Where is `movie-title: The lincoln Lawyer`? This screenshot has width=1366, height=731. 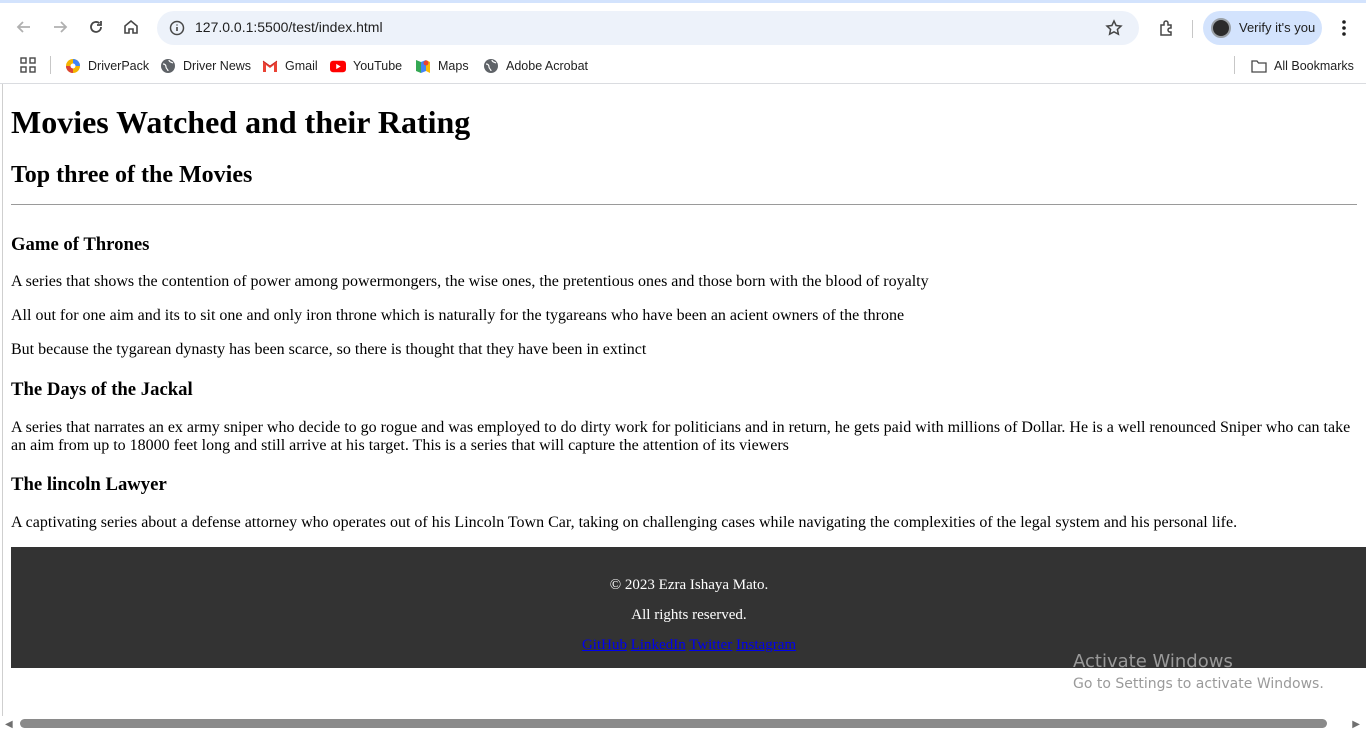 movie-title: The lincoln Lawyer is located at coordinates (89, 484).